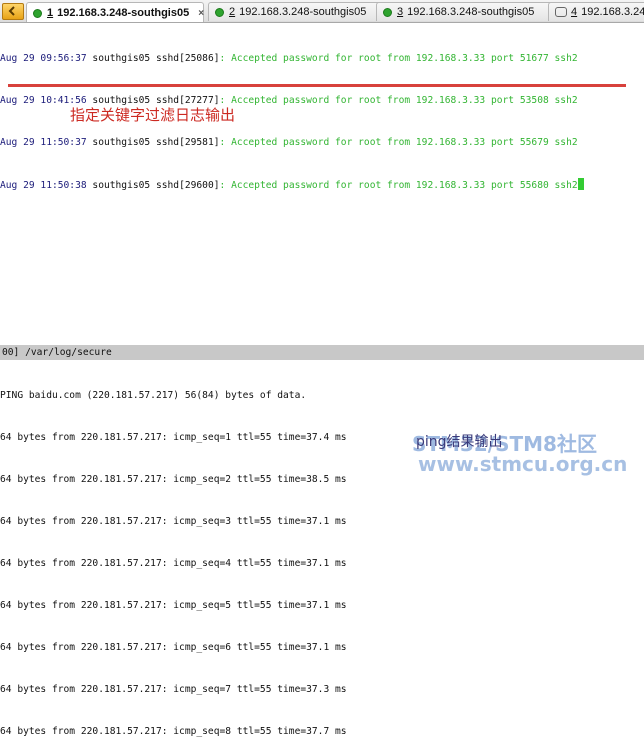 This screenshot has height=753, width=644. I want to click on tab-nav-button, so click(13, 11).